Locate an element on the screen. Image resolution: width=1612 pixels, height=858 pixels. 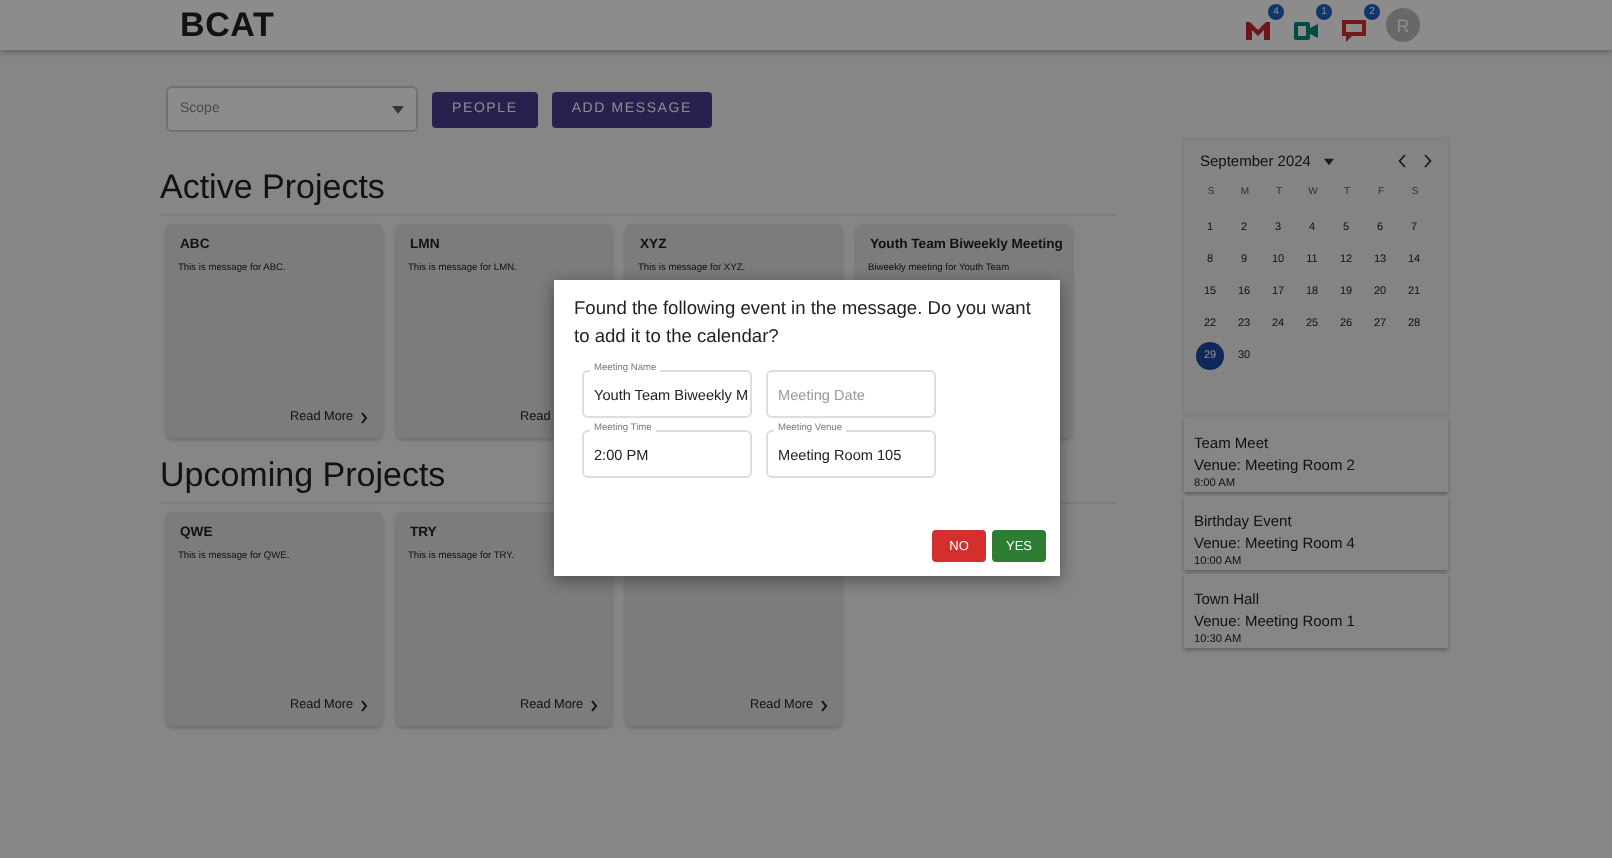
previous-month-icon is located at coordinates (1402, 161).